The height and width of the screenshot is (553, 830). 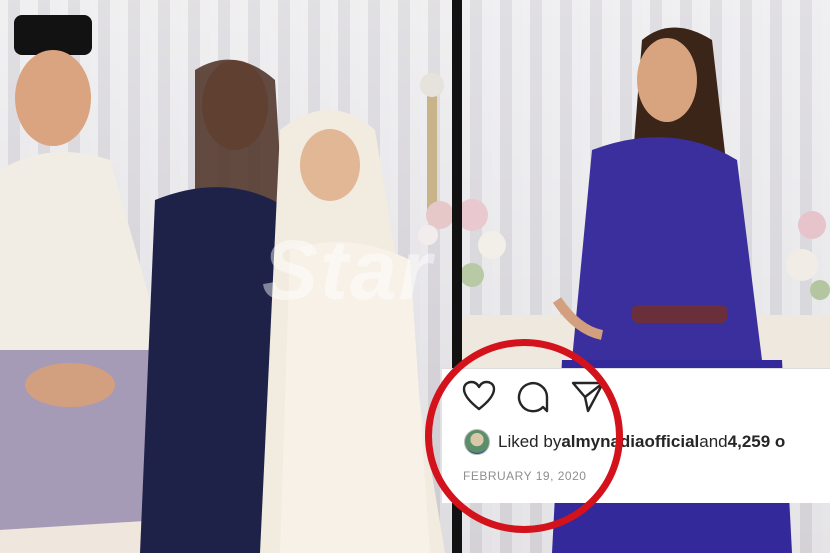 I want to click on watermark-text: Star, so click(x=348, y=270).